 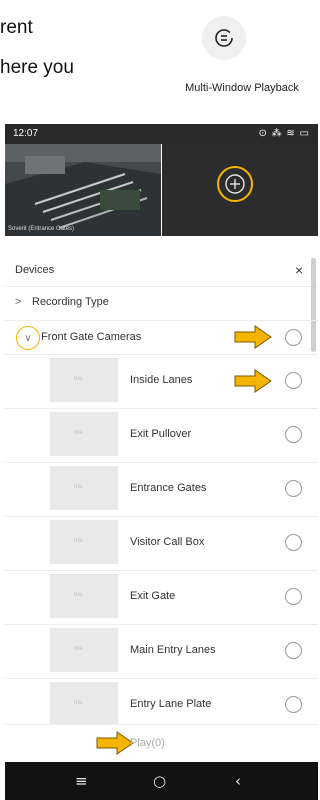 I want to click on add-camera-button, so click(x=235, y=184).